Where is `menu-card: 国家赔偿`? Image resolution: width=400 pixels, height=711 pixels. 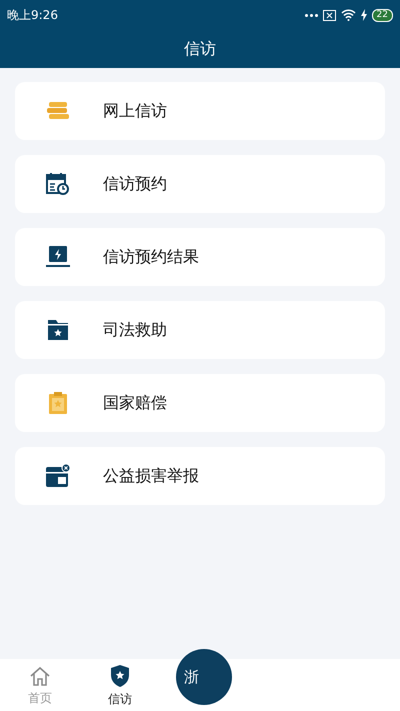
menu-card: 国家赔偿 is located at coordinates (200, 403).